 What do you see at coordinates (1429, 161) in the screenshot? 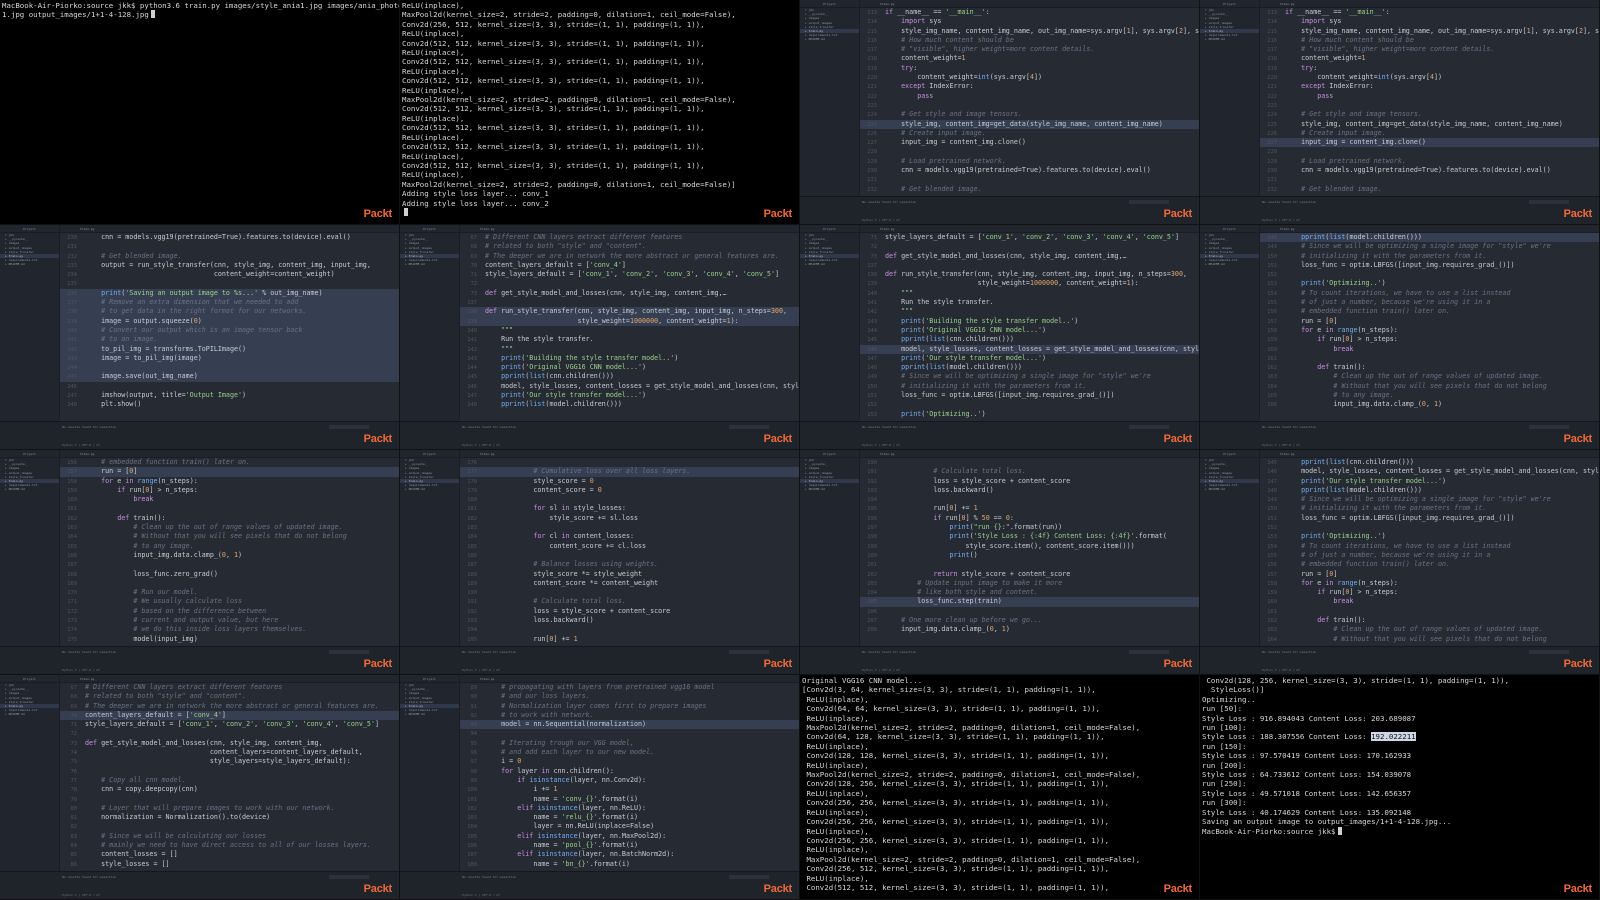
I see `code-line: 229 # Load pretrained network.` at bounding box center [1429, 161].